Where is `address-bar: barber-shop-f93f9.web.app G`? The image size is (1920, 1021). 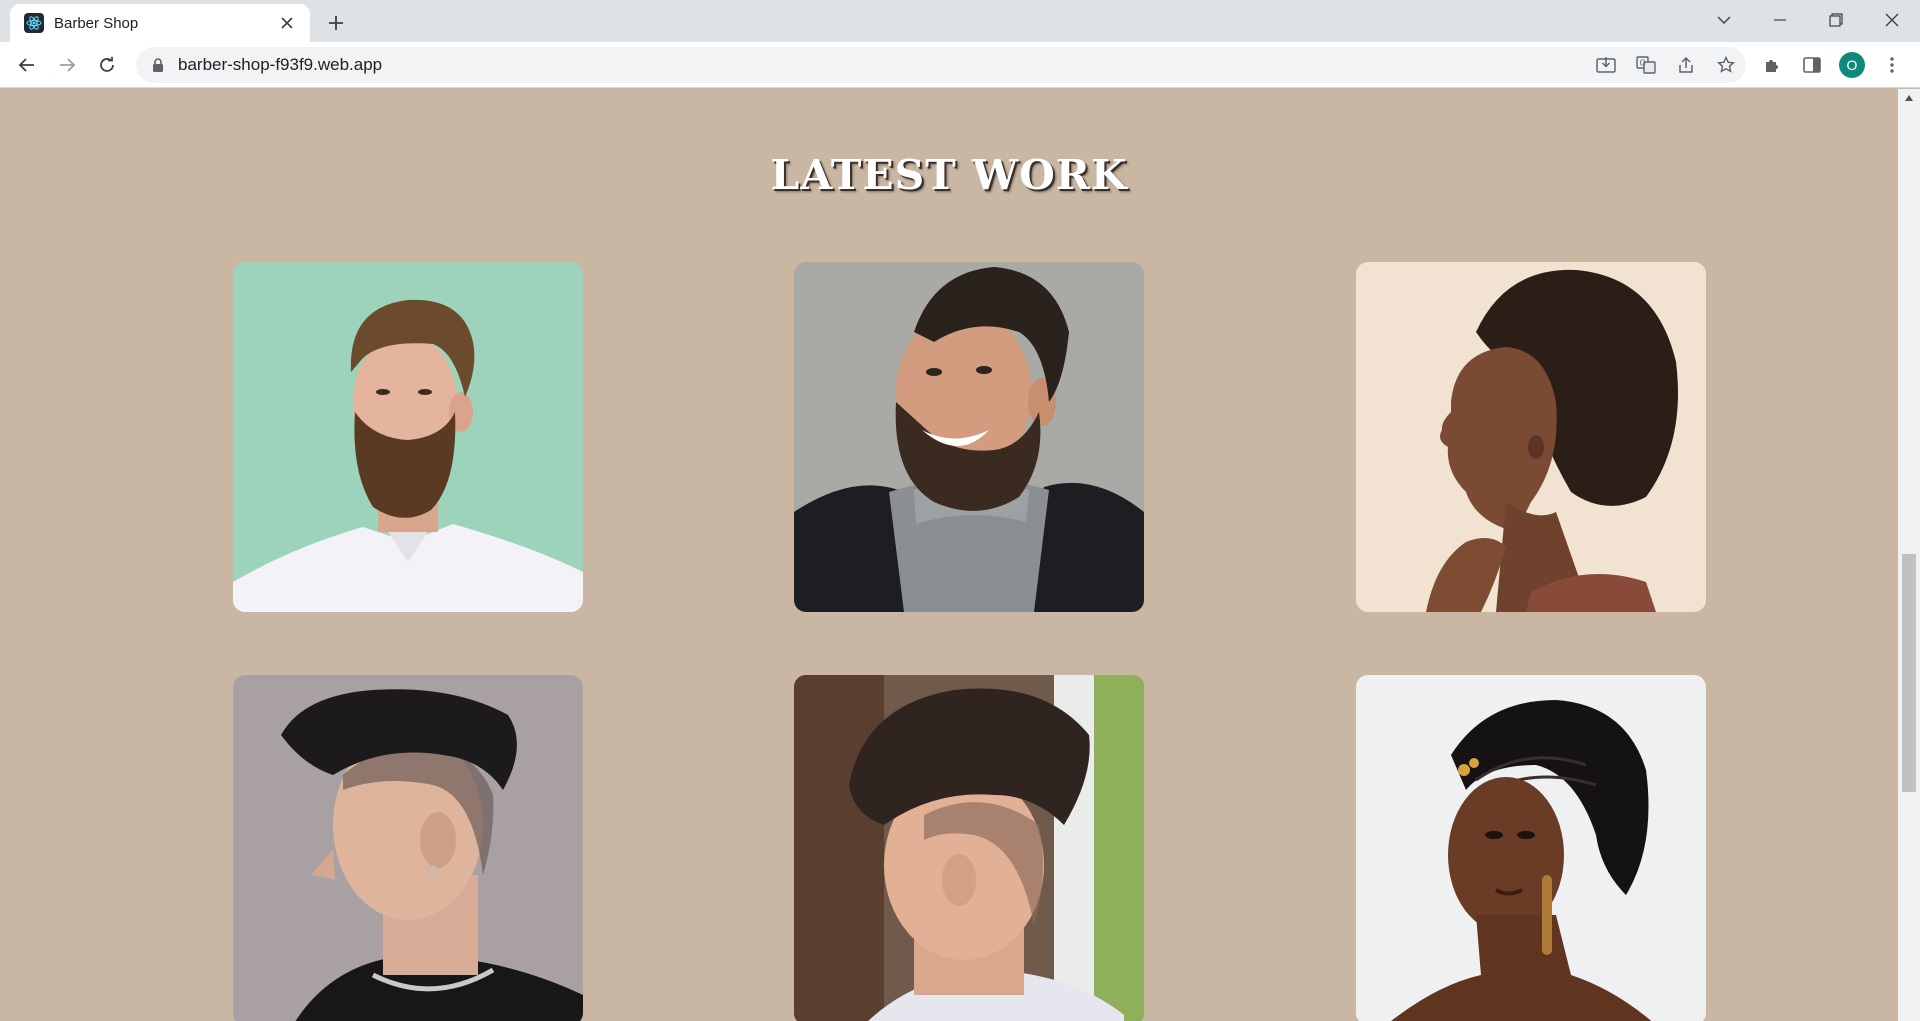
address-bar: barber-shop-f93f9.web.app G is located at coordinates (941, 65).